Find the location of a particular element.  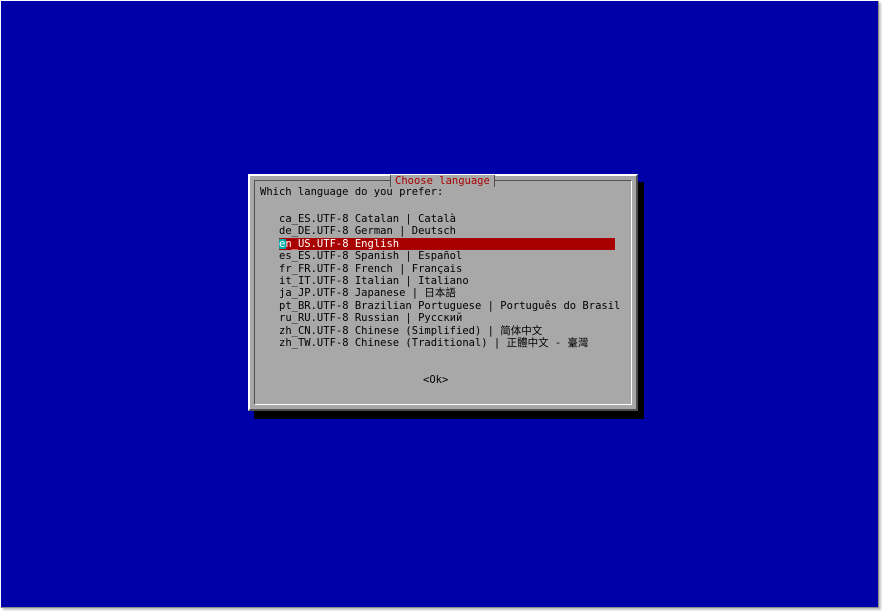

language-option-selected: en_US.UTF-8 English is located at coordinates (447, 244).